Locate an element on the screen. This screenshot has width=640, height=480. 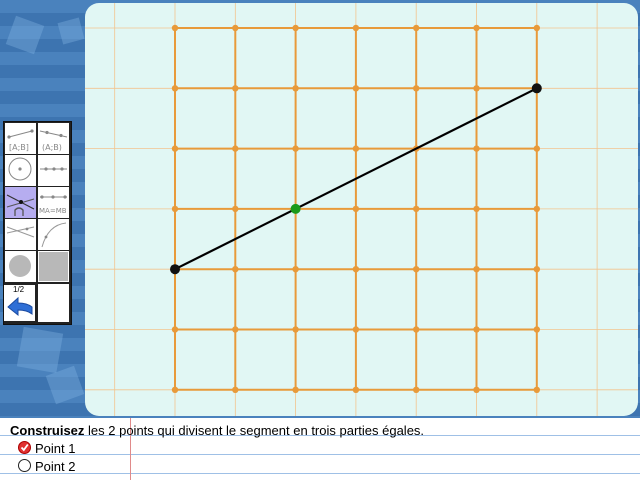
points-on-segment-icon is located at coordinates (53, 169).